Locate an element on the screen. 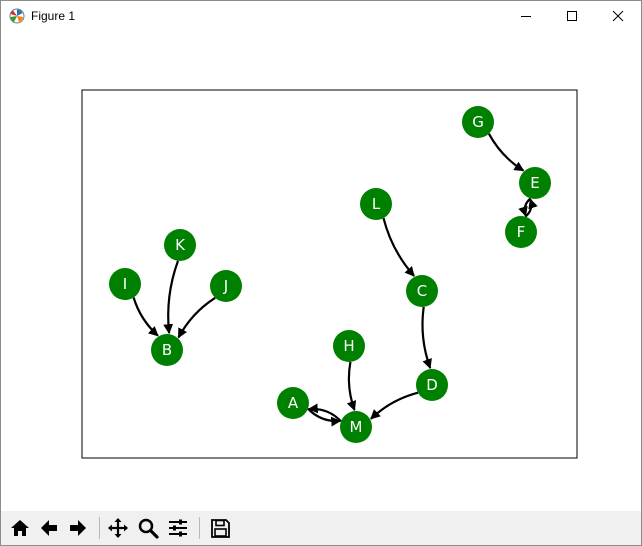 This screenshot has width=642, height=546. navigation-toolbar is located at coordinates (321, 528).